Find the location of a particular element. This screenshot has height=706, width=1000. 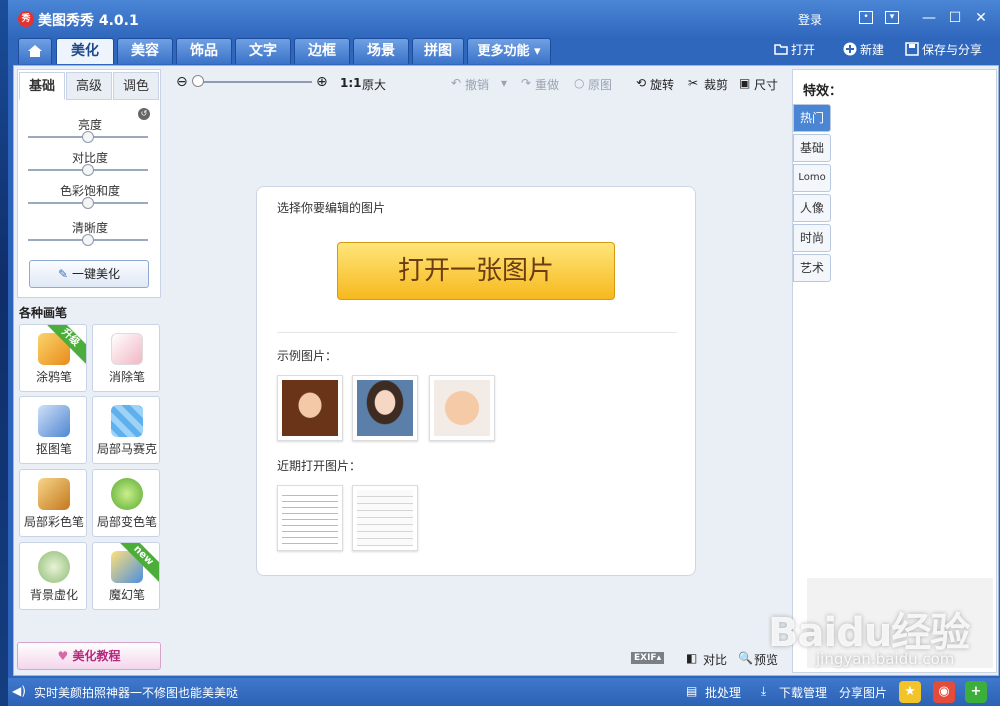

contrast-knob is located at coordinates (88, 170).